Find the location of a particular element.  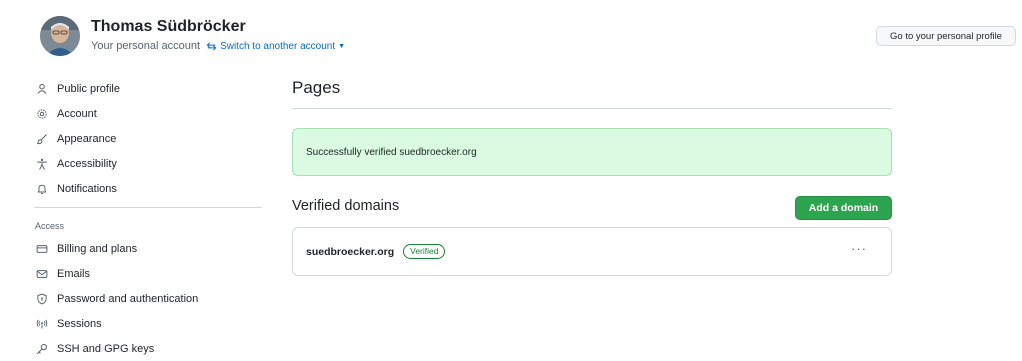

sidebar-item-label: Account is located at coordinates (77, 113).